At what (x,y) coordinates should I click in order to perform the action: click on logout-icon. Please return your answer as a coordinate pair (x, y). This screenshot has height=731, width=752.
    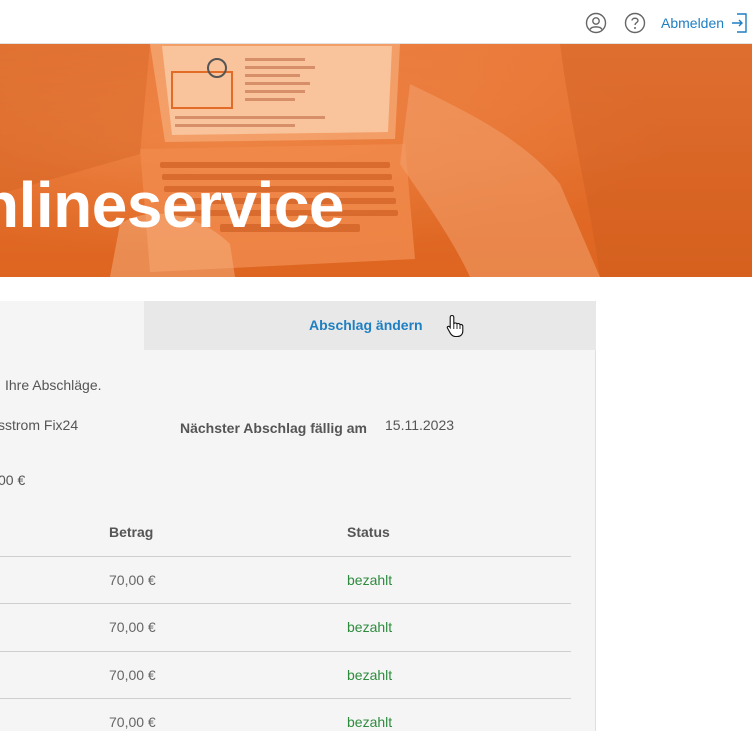
    Looking at the image, I should click on (739, 23).